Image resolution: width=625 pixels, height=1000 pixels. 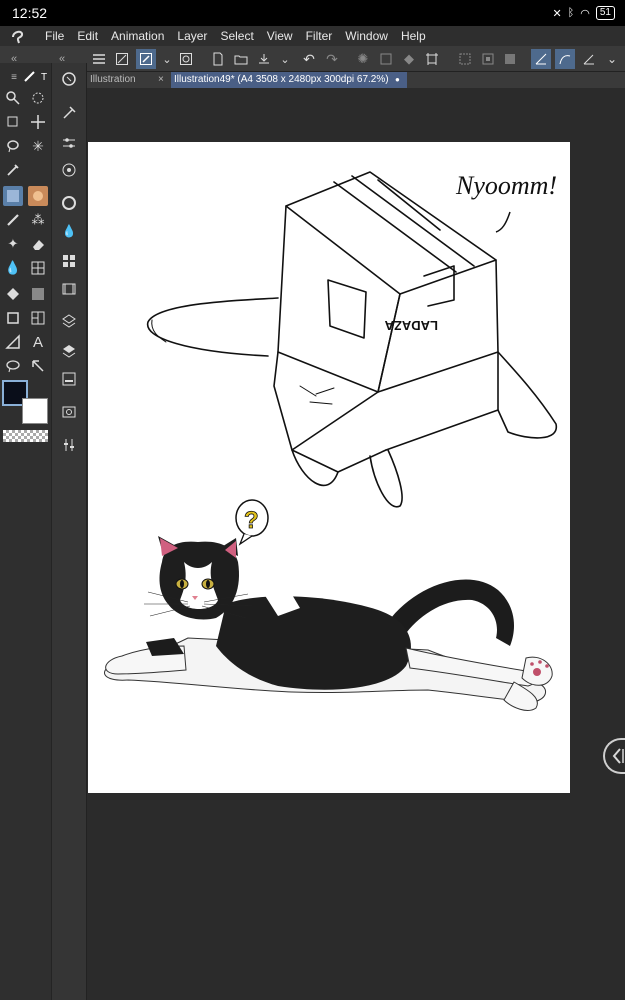 What do you see at coordinates (69, 231) in the screenshot?
I see `color-mix-icon: 💧` at bounding box center [69, 231].